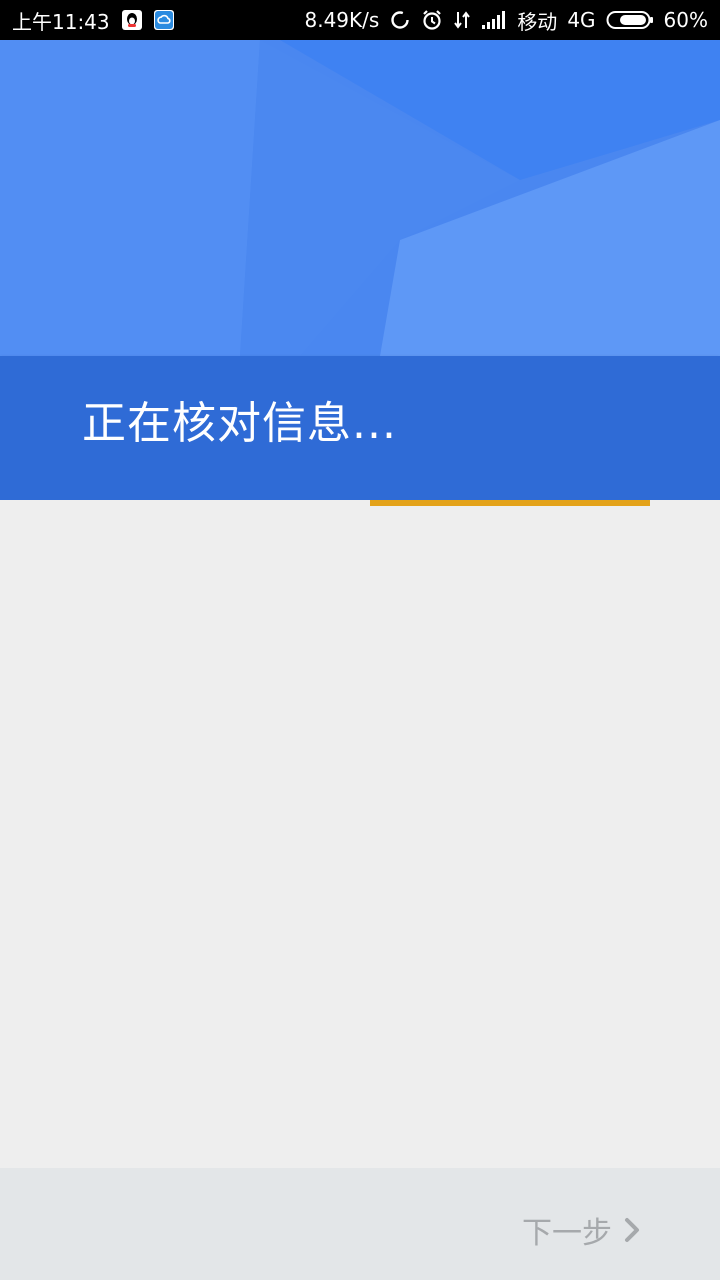 This screenshot has height=1280, width=720. I want to click on status-left: 上午11:43, so click(93, 20).